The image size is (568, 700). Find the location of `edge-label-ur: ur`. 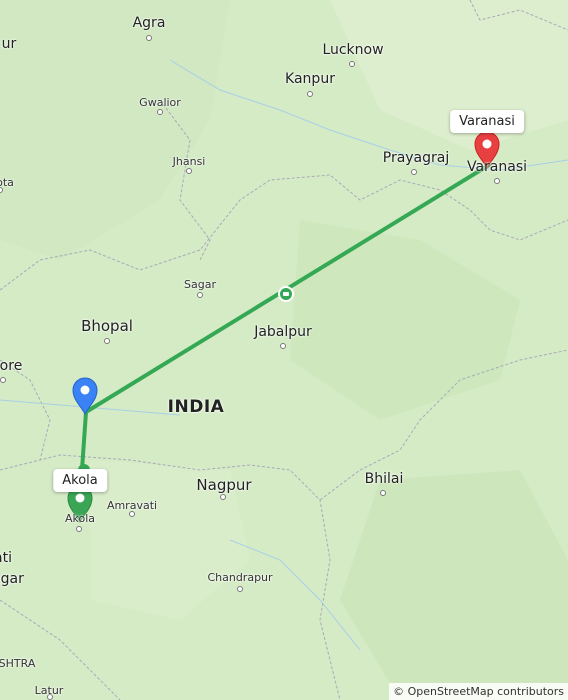

edge-label-ur: ur is located at coordinates (9, 44).